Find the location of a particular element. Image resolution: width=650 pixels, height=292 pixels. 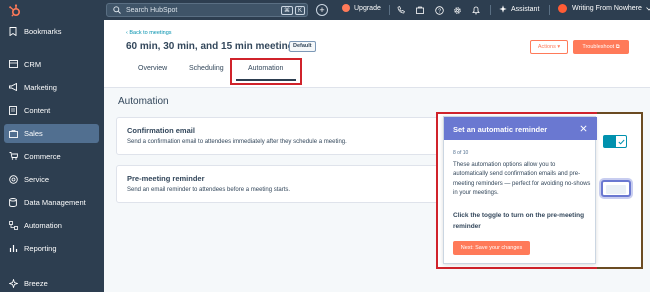

sales-icon is located at coordinates (13, 134).